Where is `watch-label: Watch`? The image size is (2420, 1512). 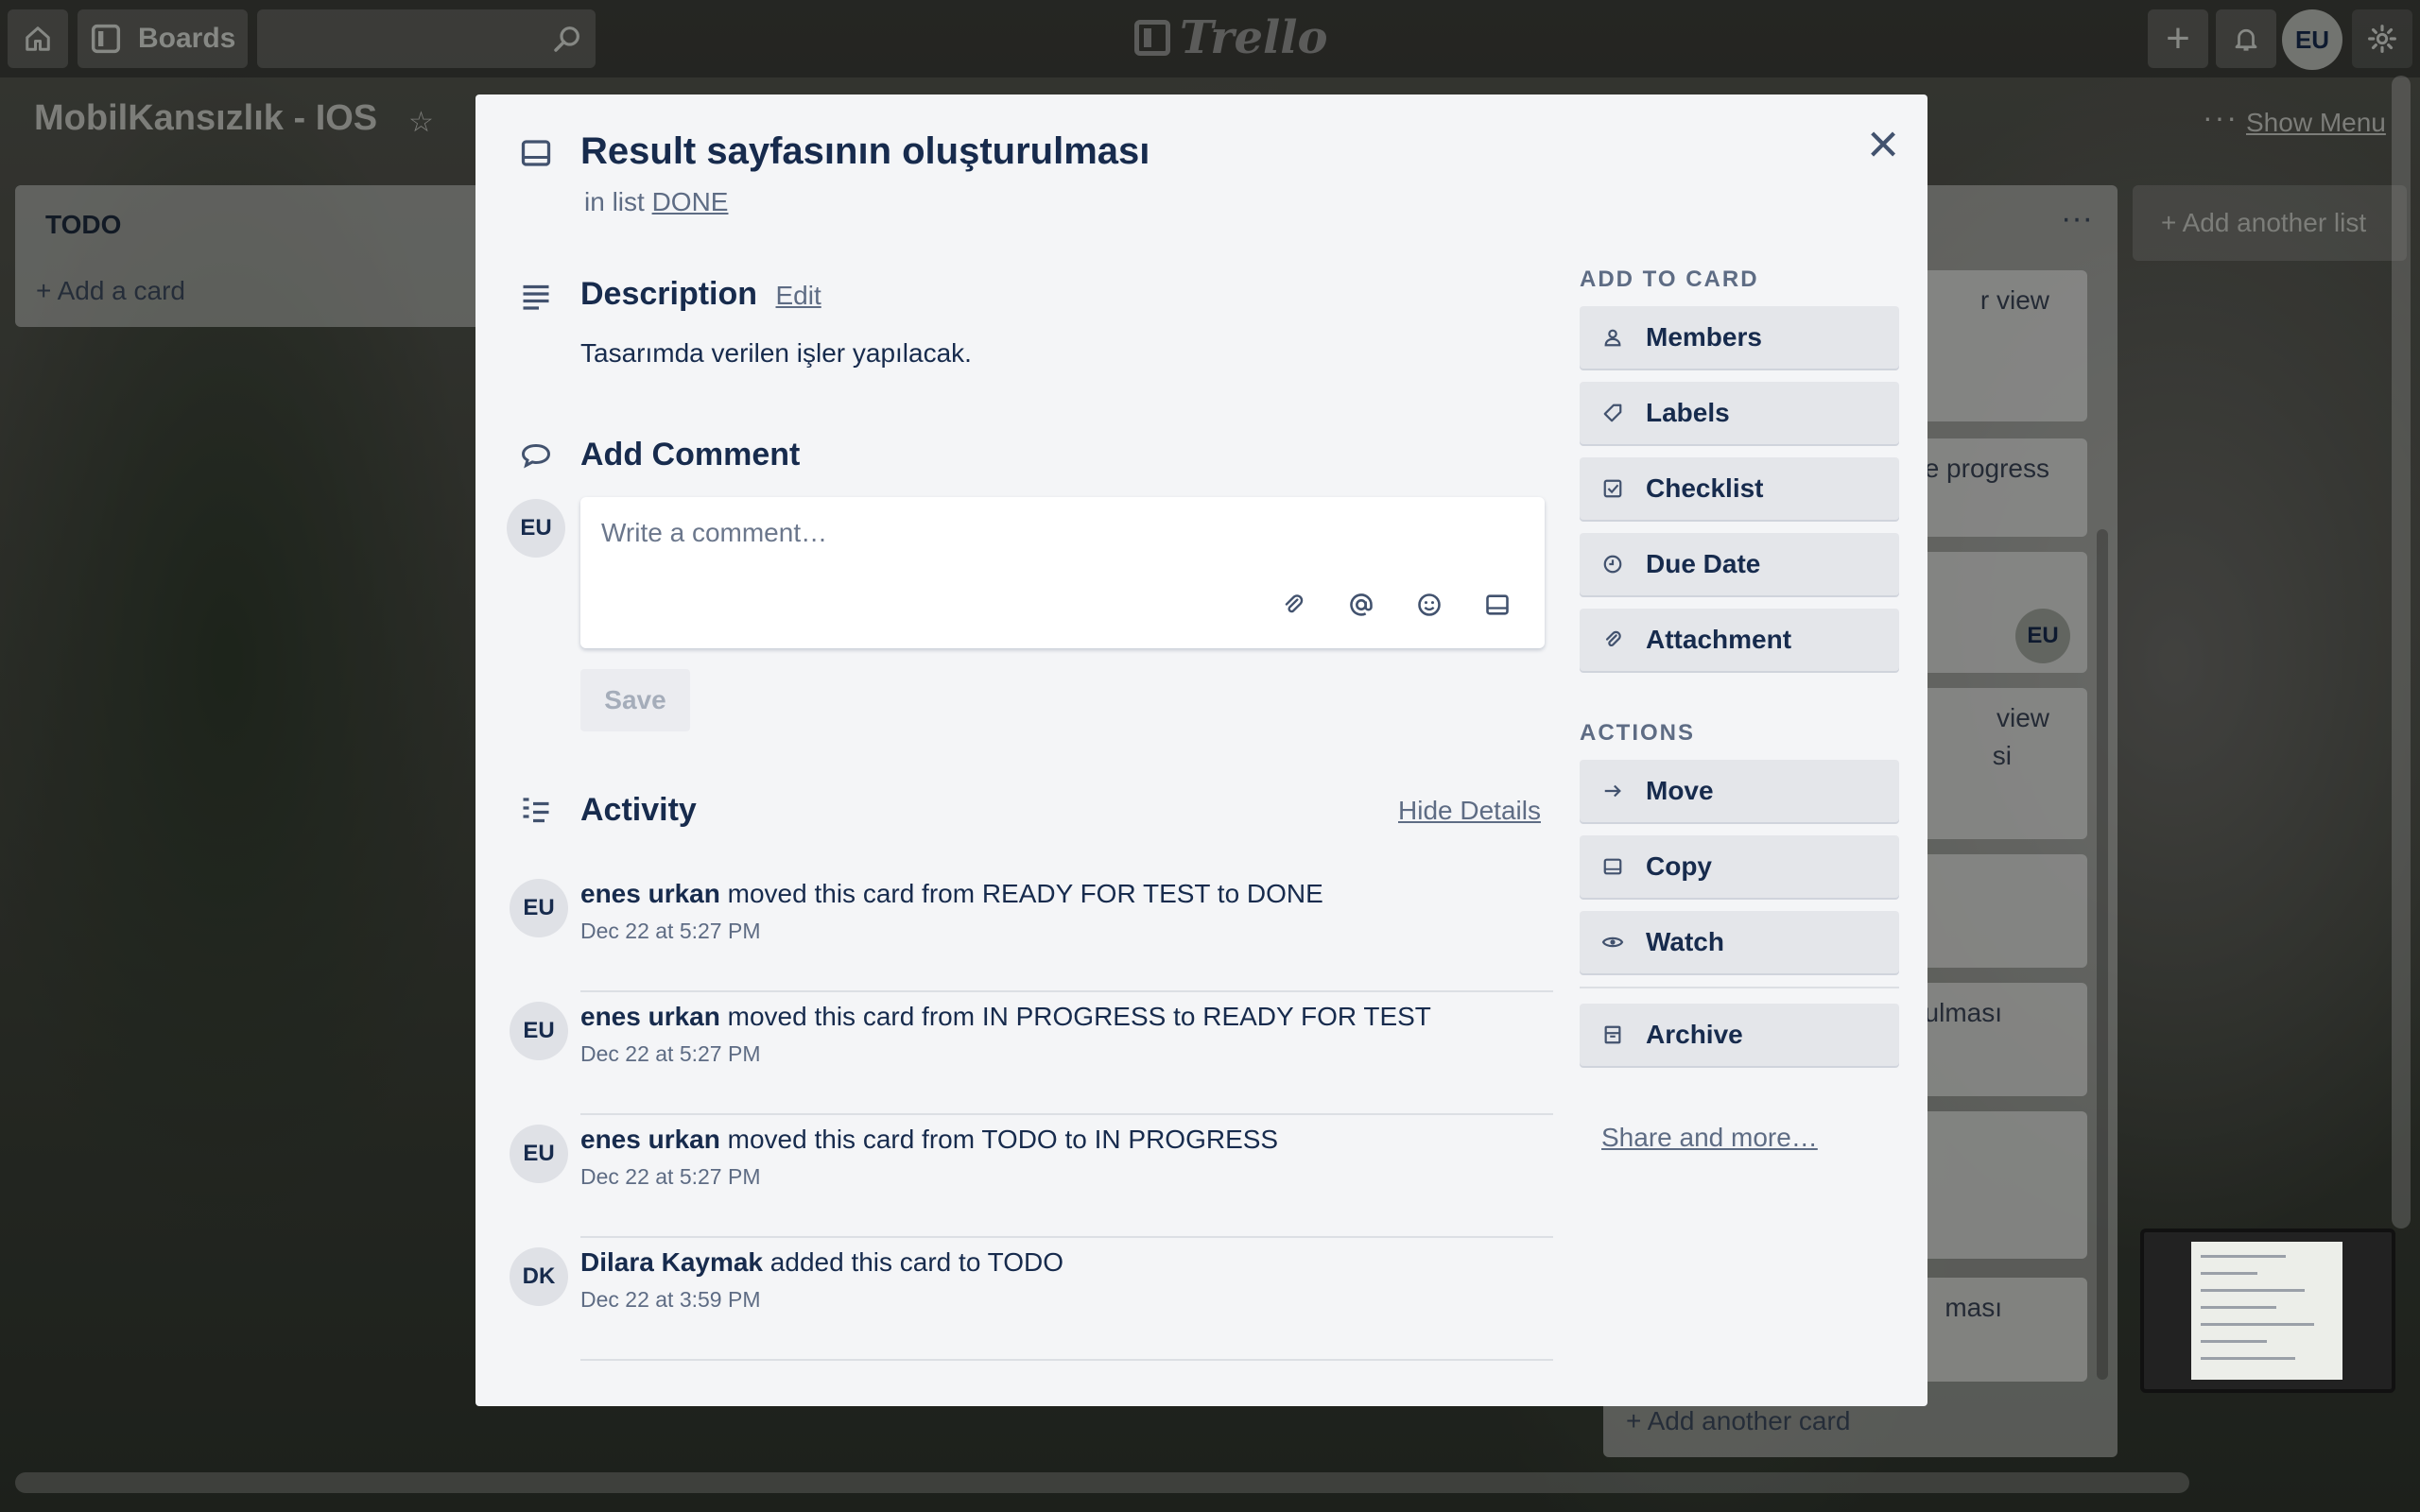
watch-label: Watch is located at coordinates (1685, 941).